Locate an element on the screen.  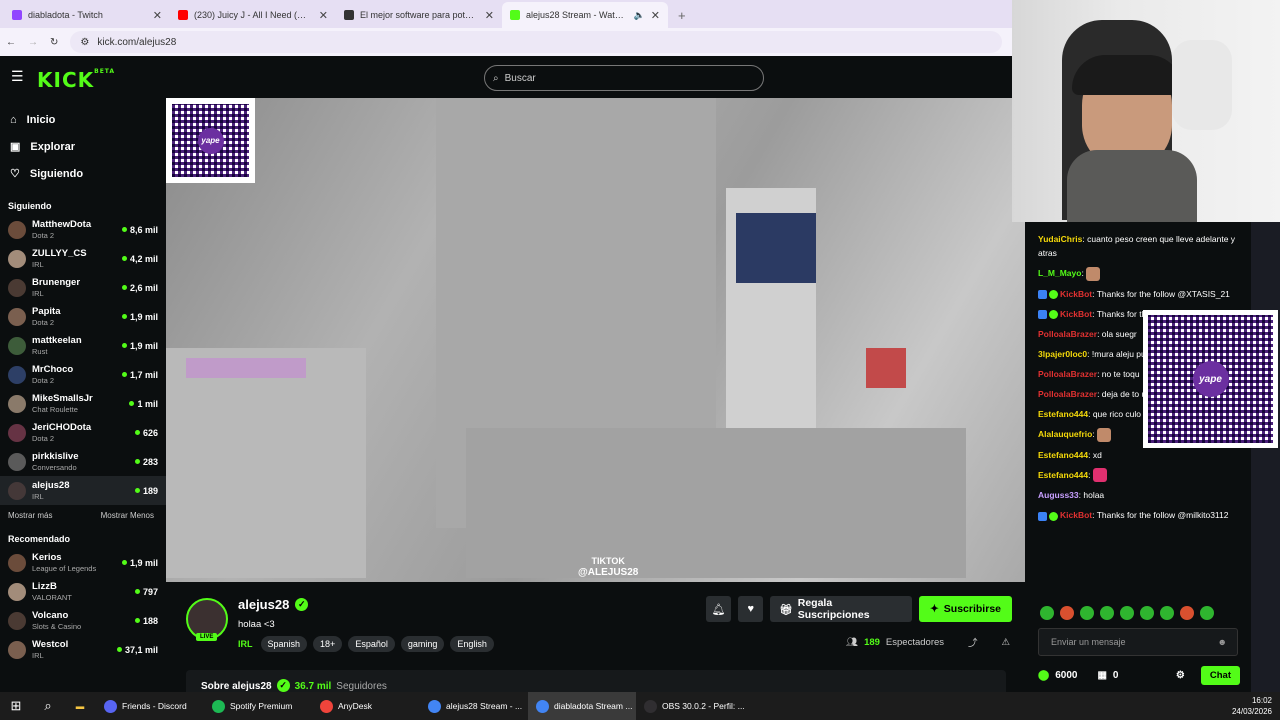
nav-siguiendo: ♡ Siguiendo is located at coordinates (83, 173).